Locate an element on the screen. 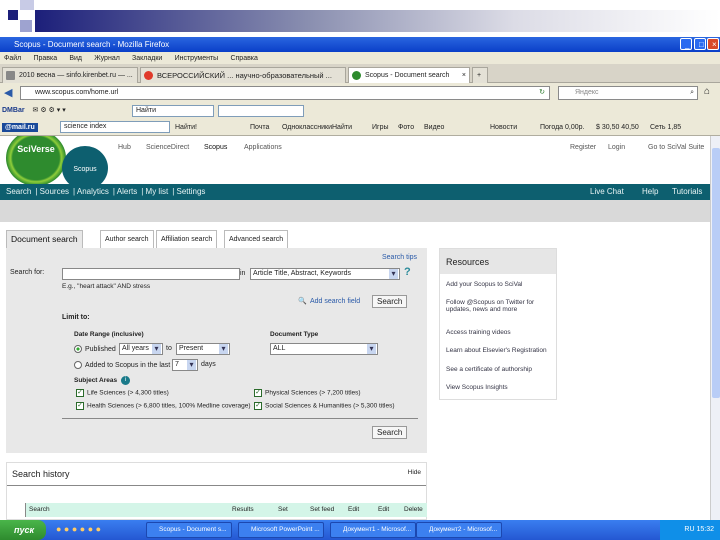 This screenshot has height=540, width=720. new-tab-button: + is located at coordinates (480, 75).